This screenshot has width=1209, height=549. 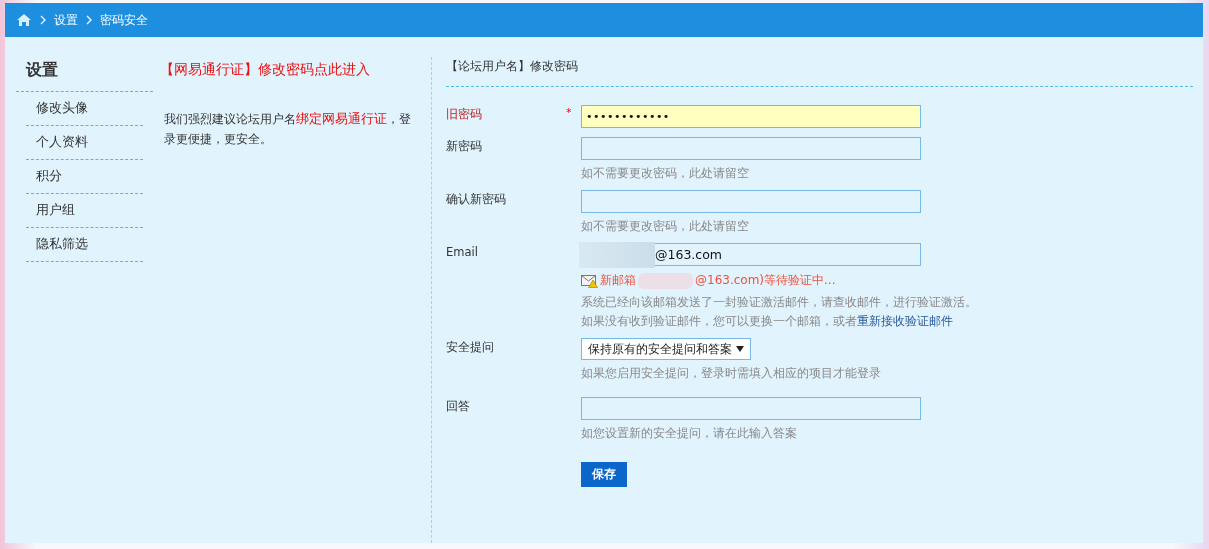 I want to click on field-label: 新密码, so click(x=464, y=146).